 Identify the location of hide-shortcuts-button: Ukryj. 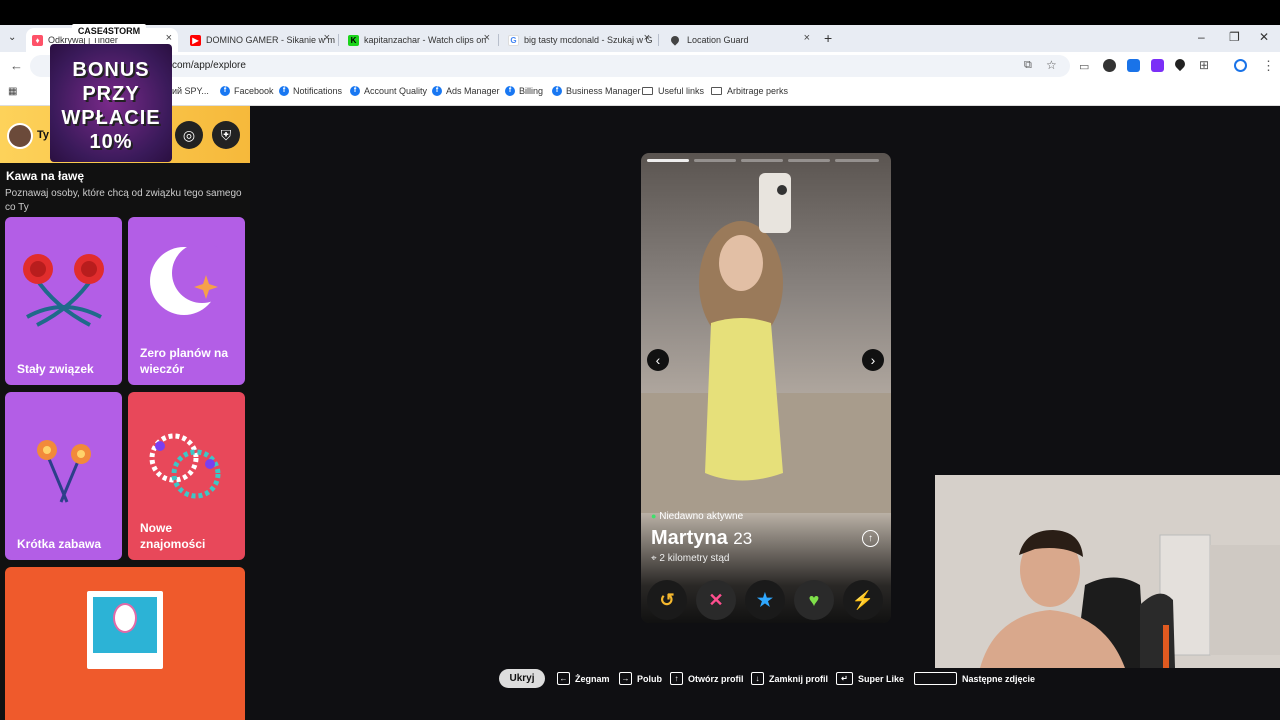
(522, 678).